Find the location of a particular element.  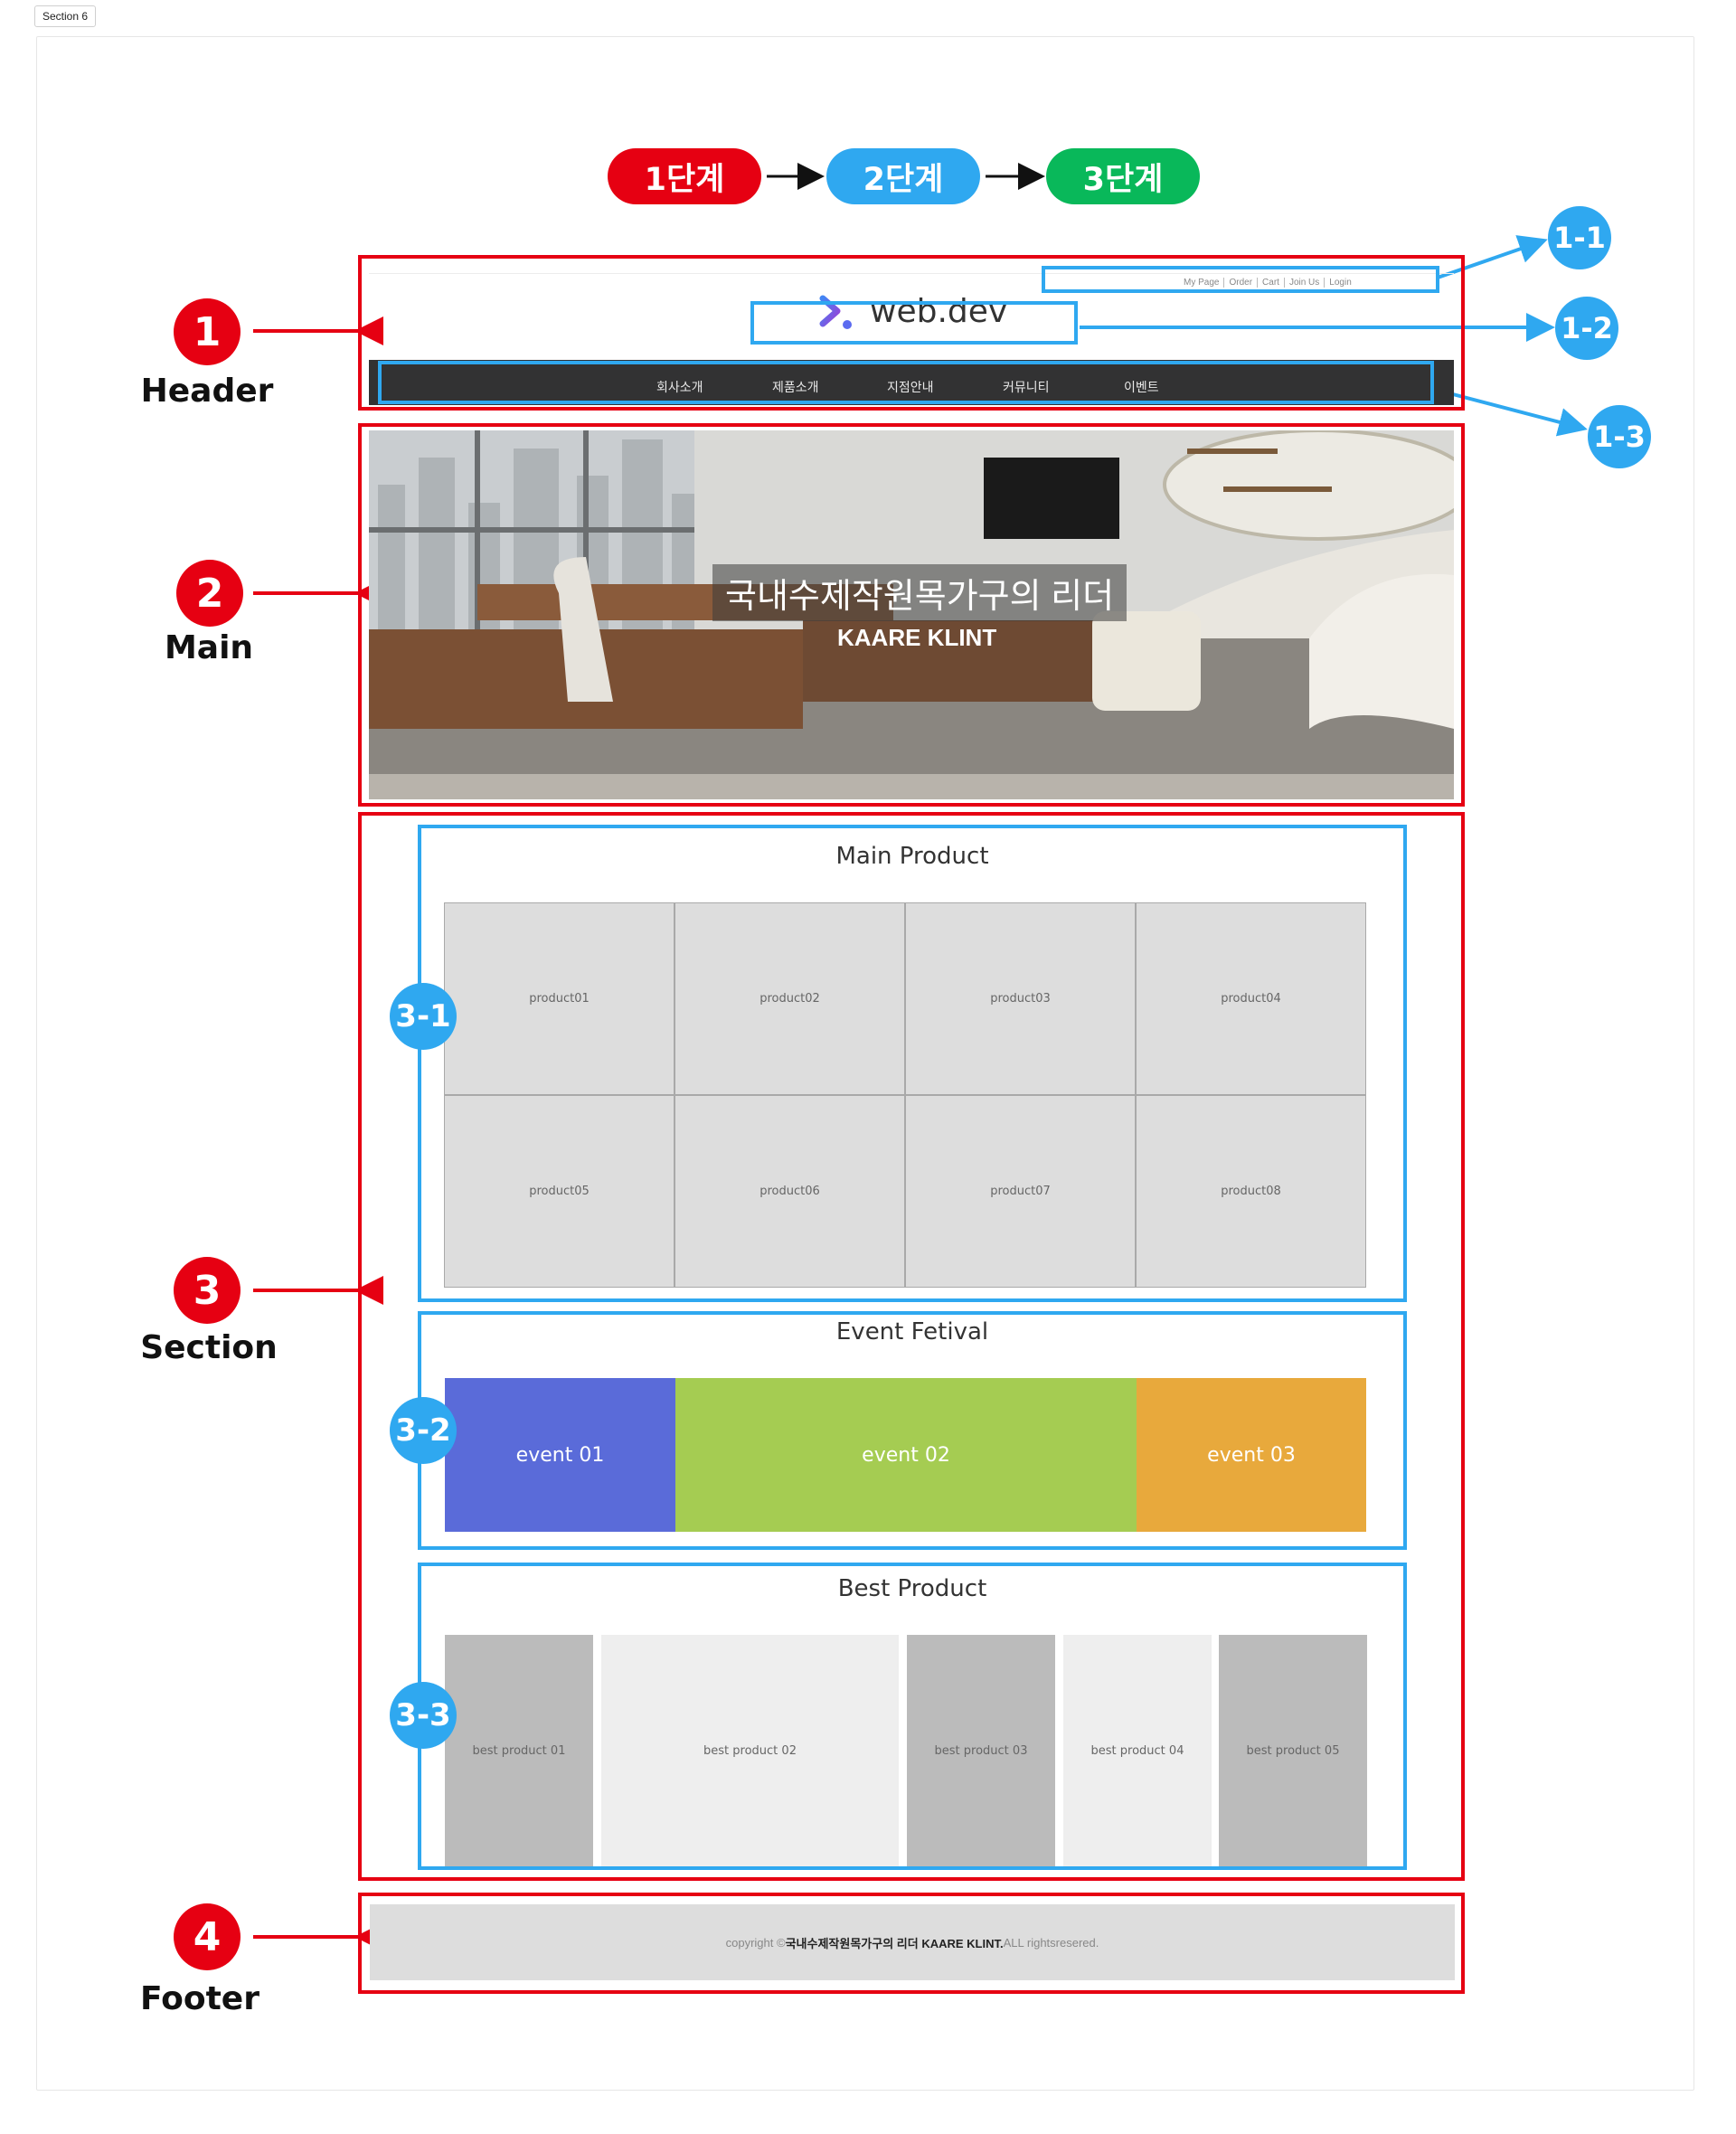

product-card-07: product07 is located at coordinates (1021, 1191).